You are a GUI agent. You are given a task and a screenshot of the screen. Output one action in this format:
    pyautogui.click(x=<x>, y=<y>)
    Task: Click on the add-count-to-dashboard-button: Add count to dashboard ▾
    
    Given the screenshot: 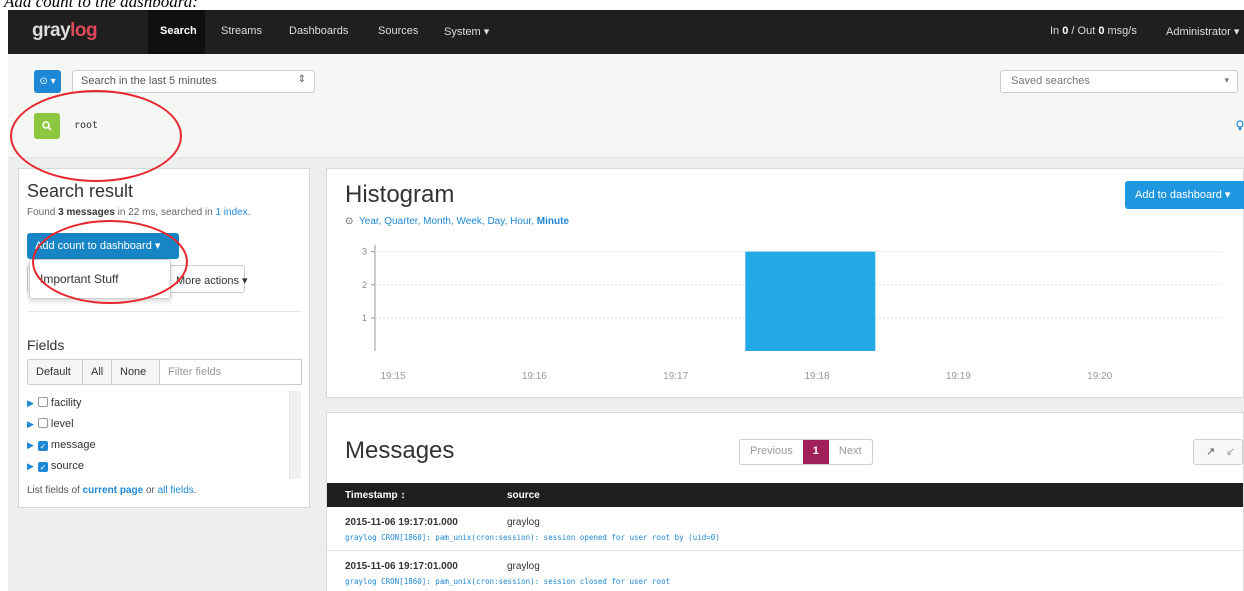 What is the action you would take?
    pyautogui.click(x=103, y=246)
    